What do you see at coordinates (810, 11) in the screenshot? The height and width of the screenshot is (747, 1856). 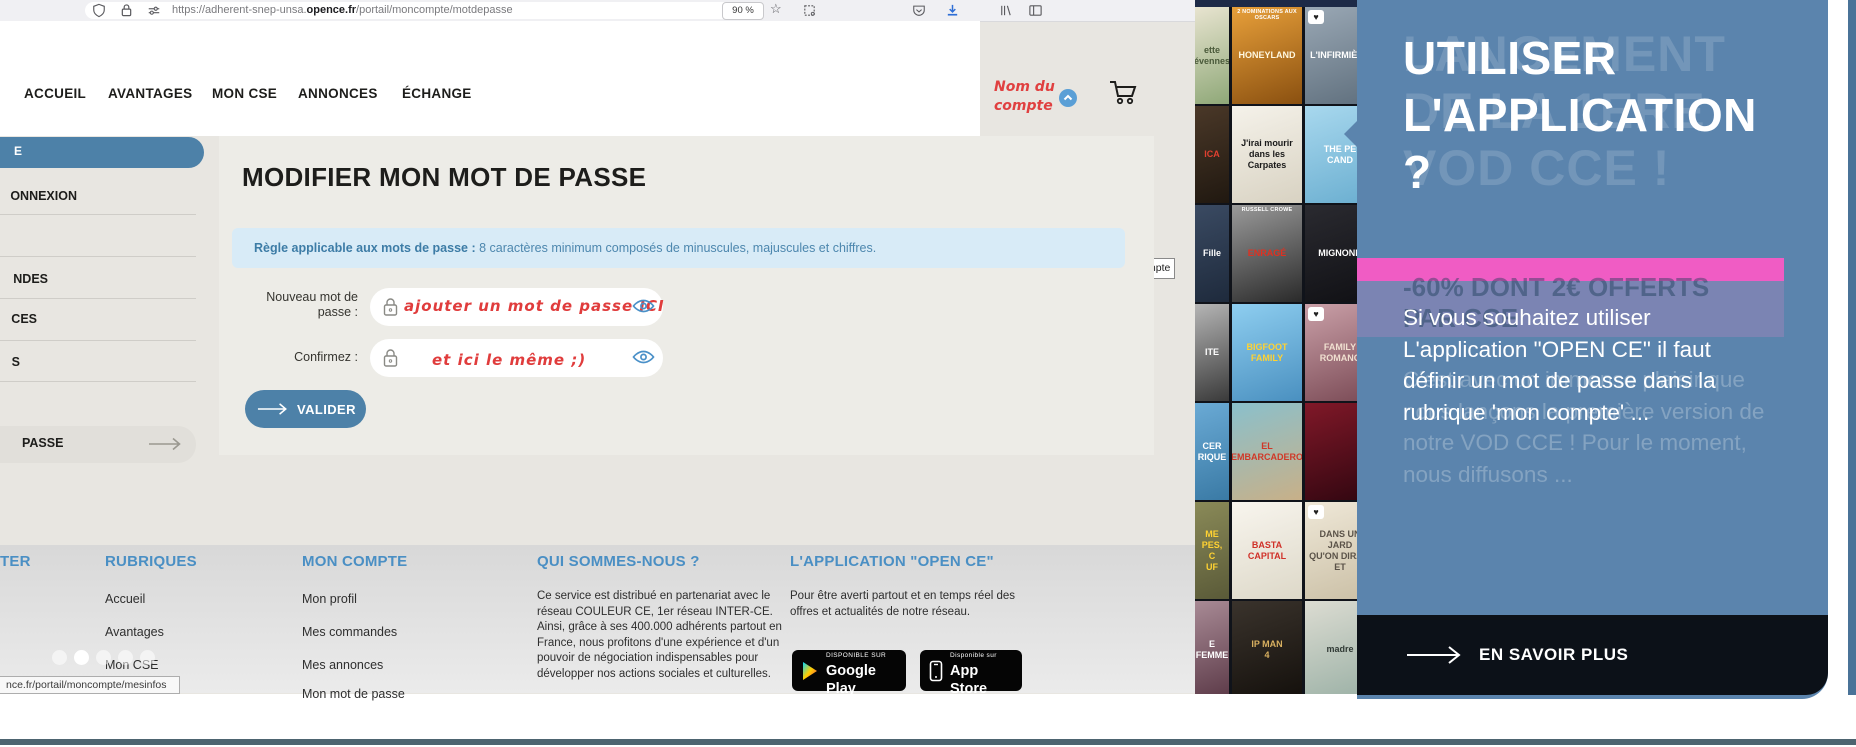 I see `screenshot-icon` at bounding box center [810, 11].